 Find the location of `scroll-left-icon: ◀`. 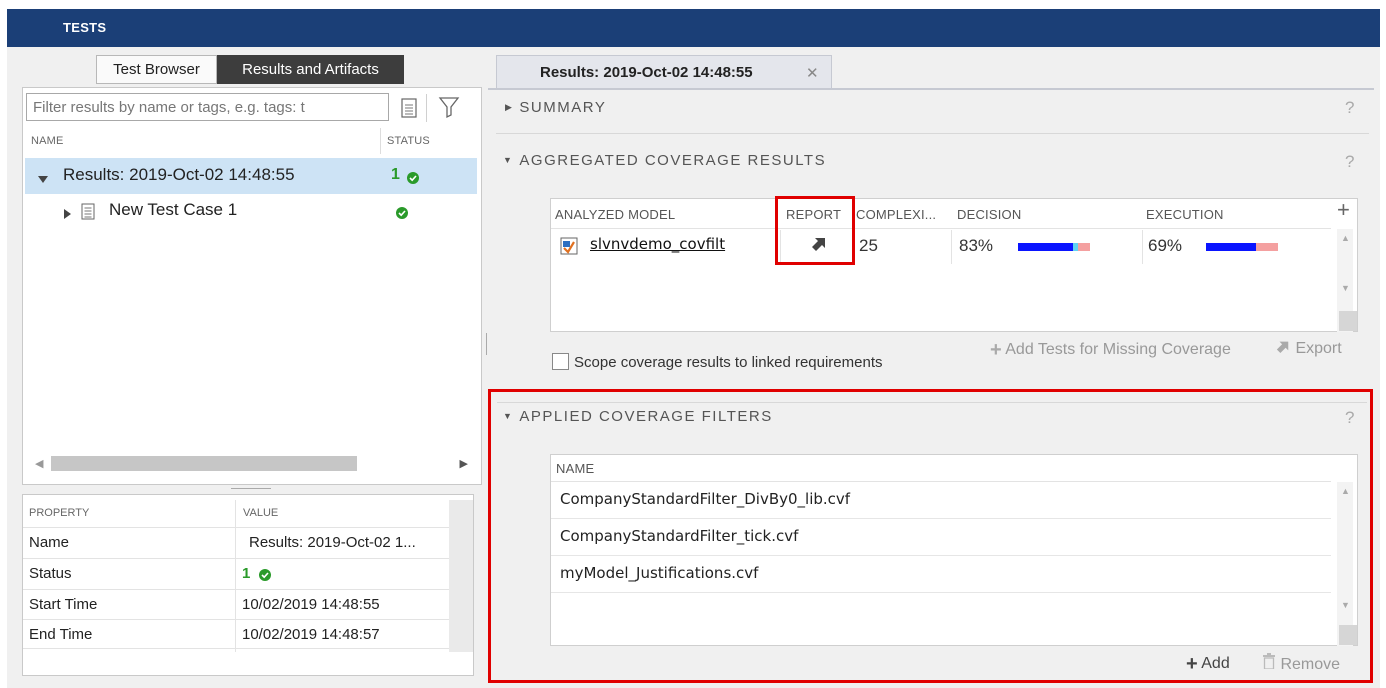

scroll-left-icon: ◀ is located at coordinates (39, 463).